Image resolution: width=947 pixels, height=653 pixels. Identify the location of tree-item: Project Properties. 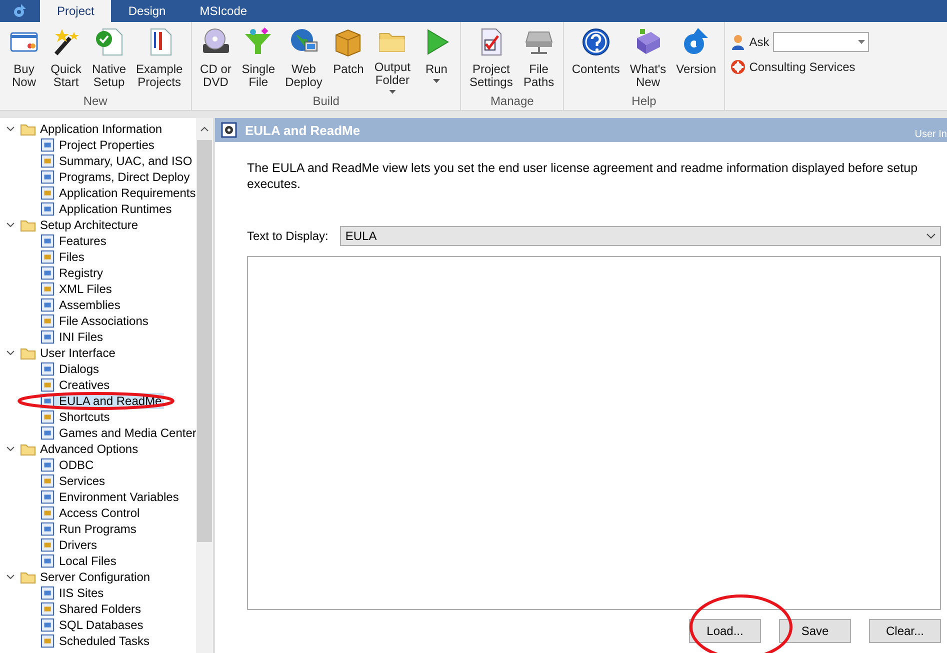
(98, 145).